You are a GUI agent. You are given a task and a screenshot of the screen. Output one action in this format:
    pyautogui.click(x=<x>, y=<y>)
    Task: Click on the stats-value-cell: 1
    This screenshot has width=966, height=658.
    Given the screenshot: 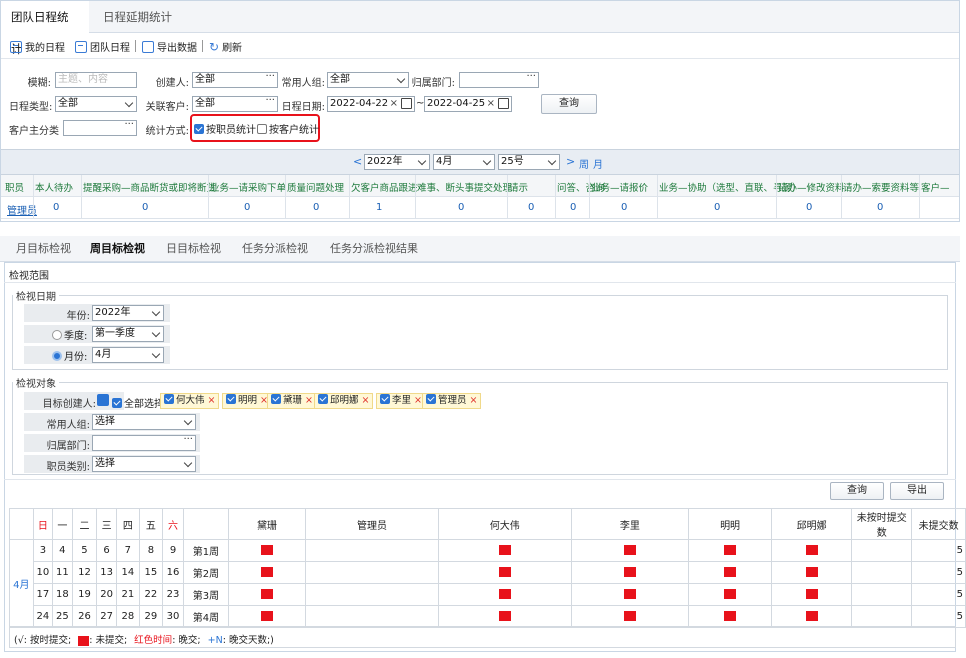 What is the action you would take?
    pyautogui.click(x=379, y=207)
    